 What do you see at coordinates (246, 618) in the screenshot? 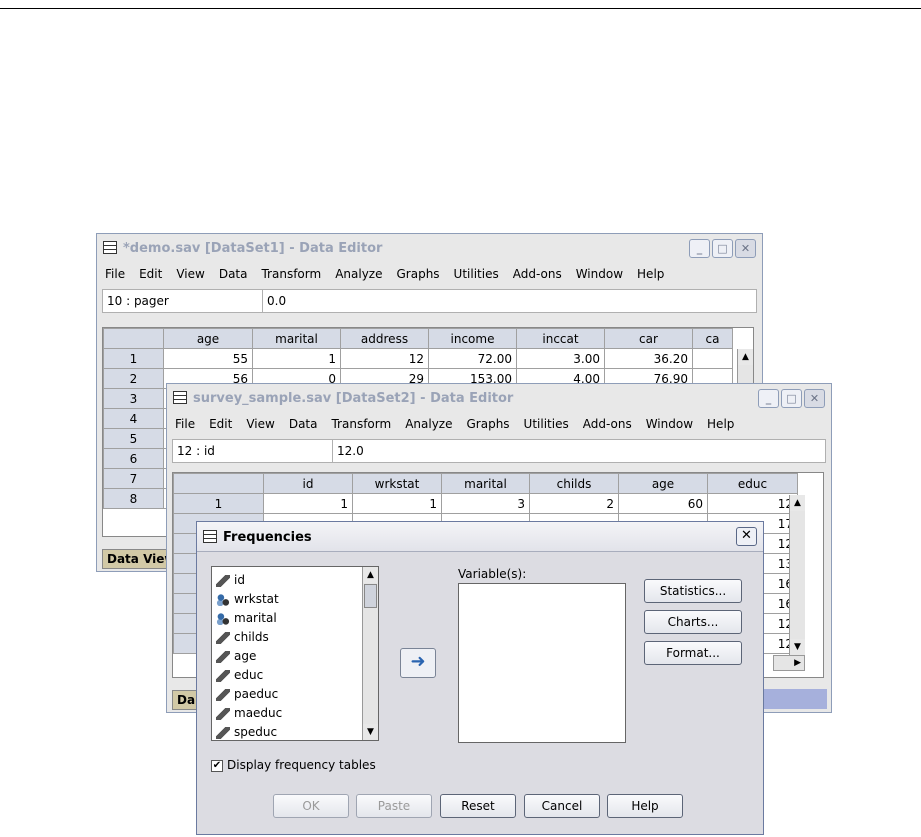
I see `variable-item-marital: marital` at bounding box center [246, 618].